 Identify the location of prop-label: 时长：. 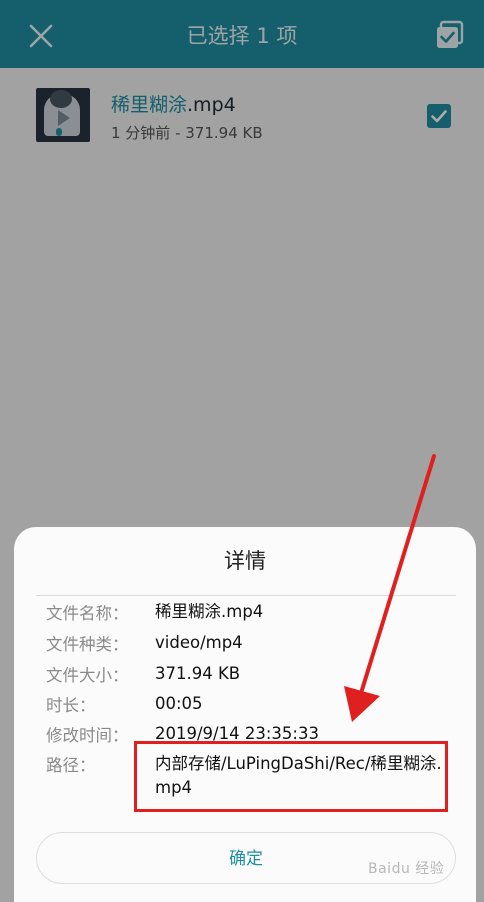
(71, 705).